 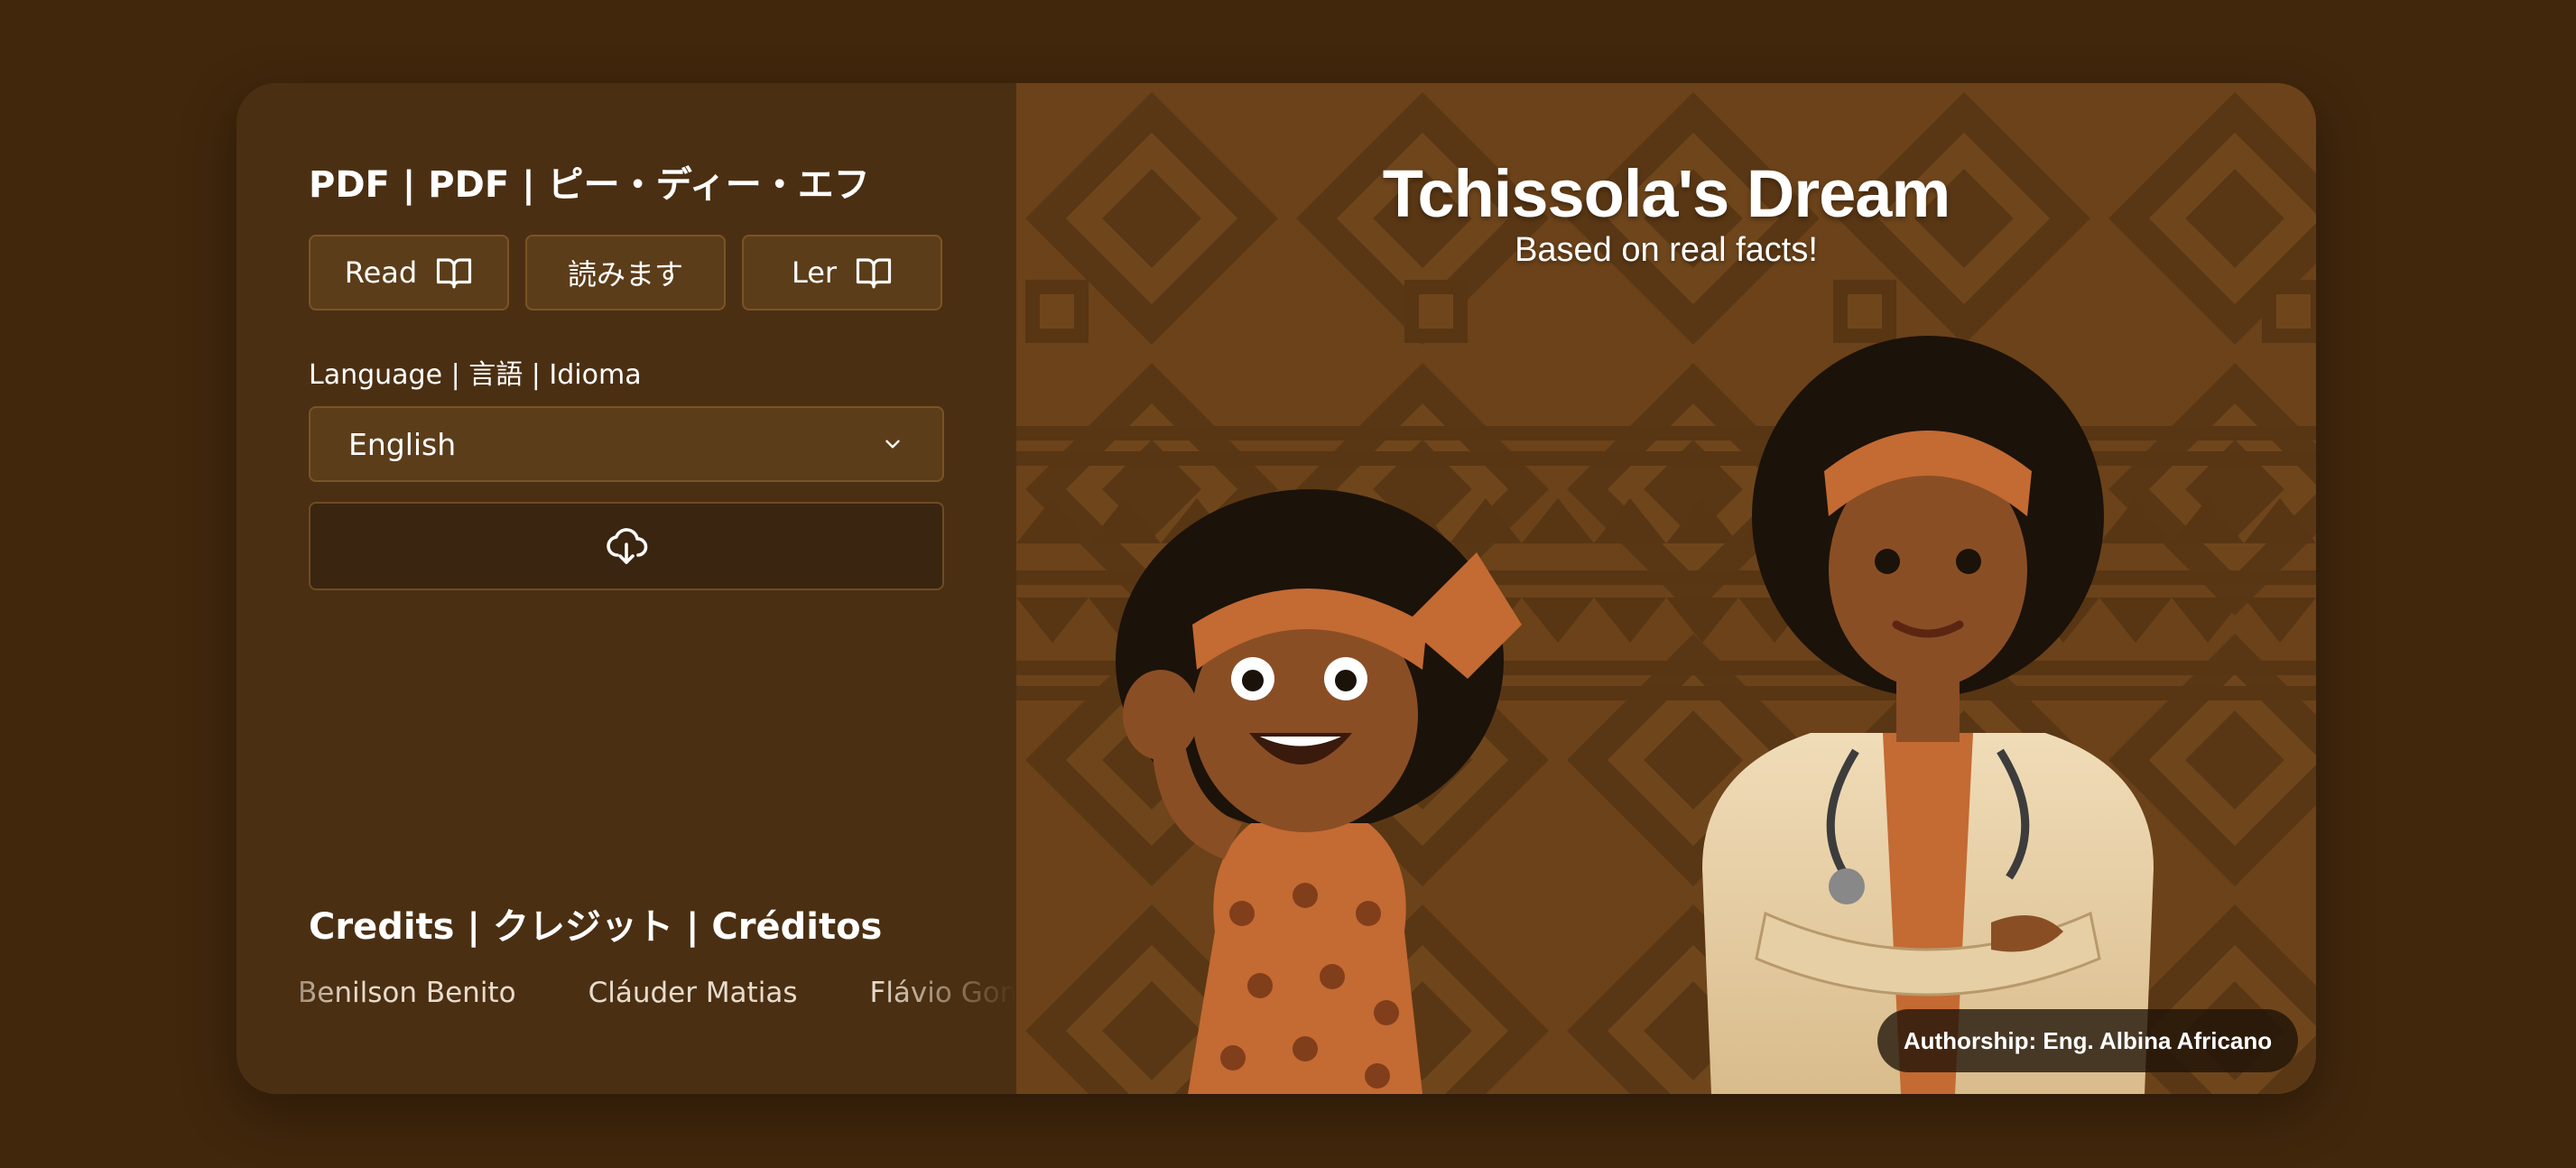 I want to click on cover-subtitle: Based on real facts!, so click(x=1666, y=250).